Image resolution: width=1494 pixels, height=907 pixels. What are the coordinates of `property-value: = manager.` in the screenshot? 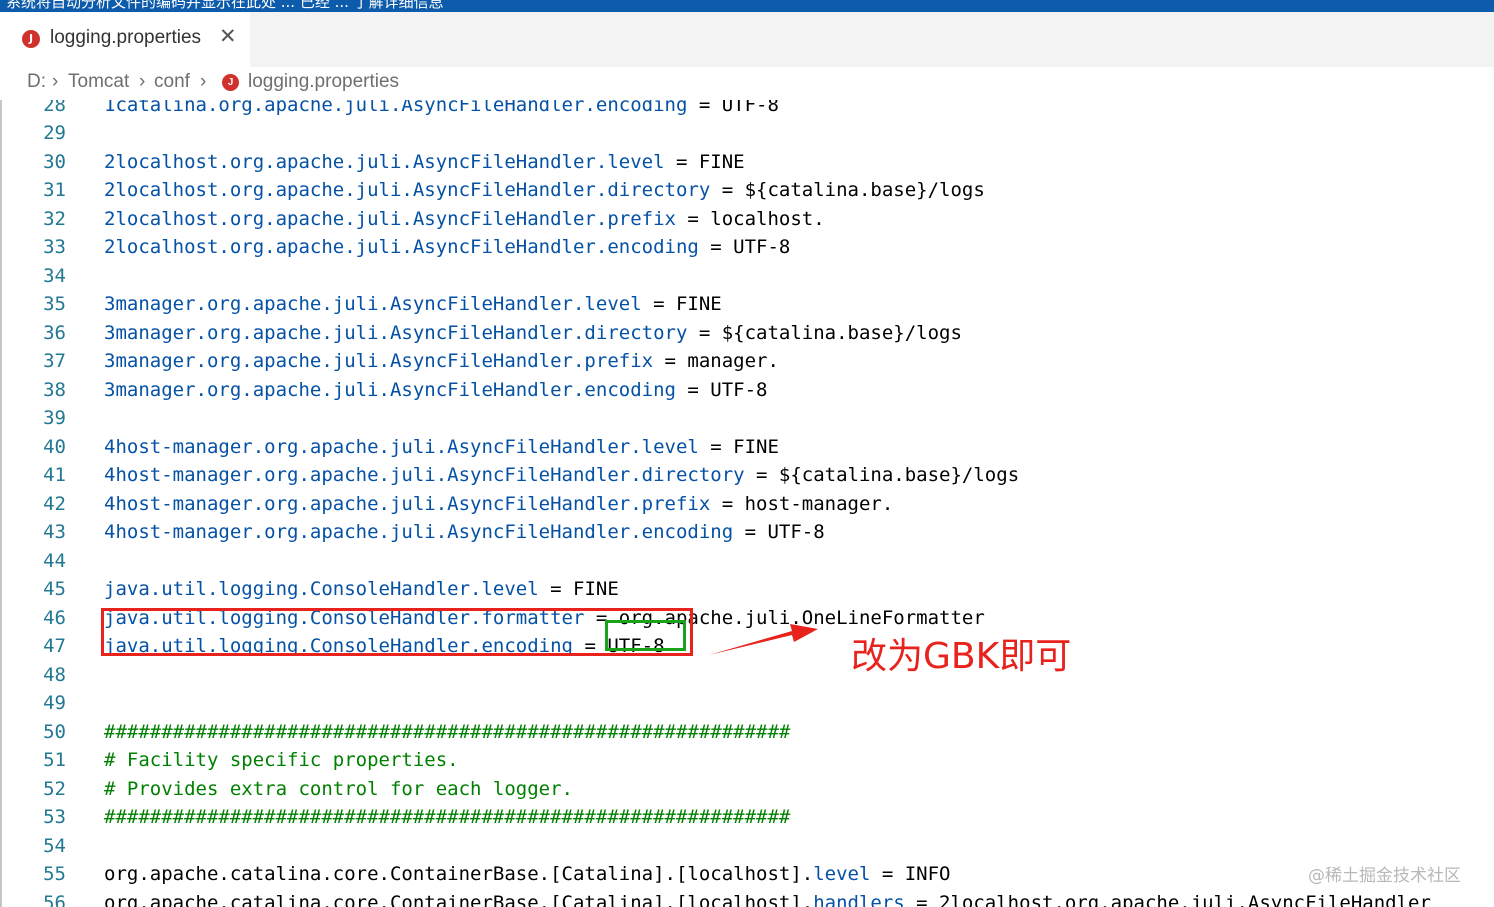 It's located at (716, 361).